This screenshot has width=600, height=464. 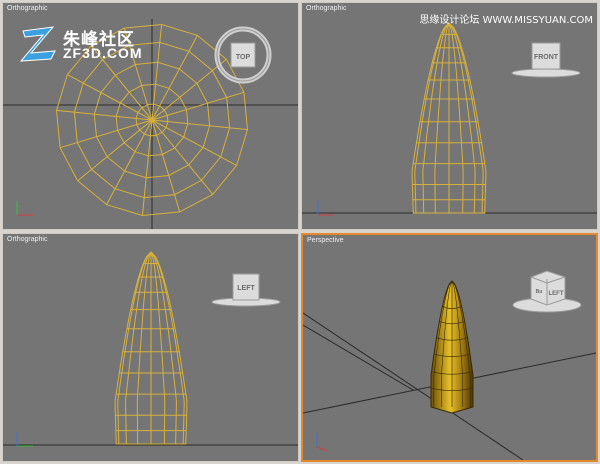 I want to click on front-wireframe, so click(x=449, y=118).